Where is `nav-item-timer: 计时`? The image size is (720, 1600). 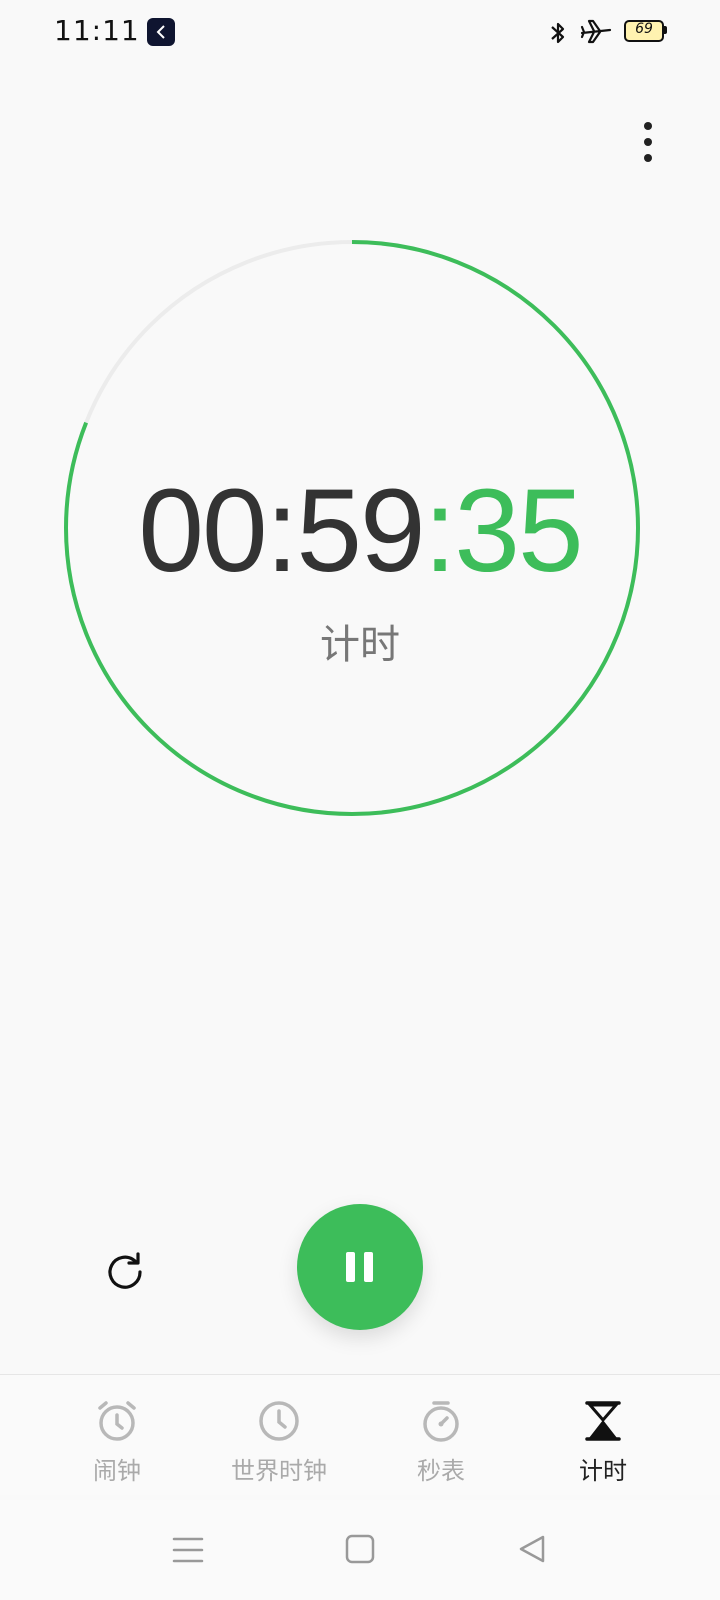 nav-item-timer: 计时 is located at coordinates (603, 1435).